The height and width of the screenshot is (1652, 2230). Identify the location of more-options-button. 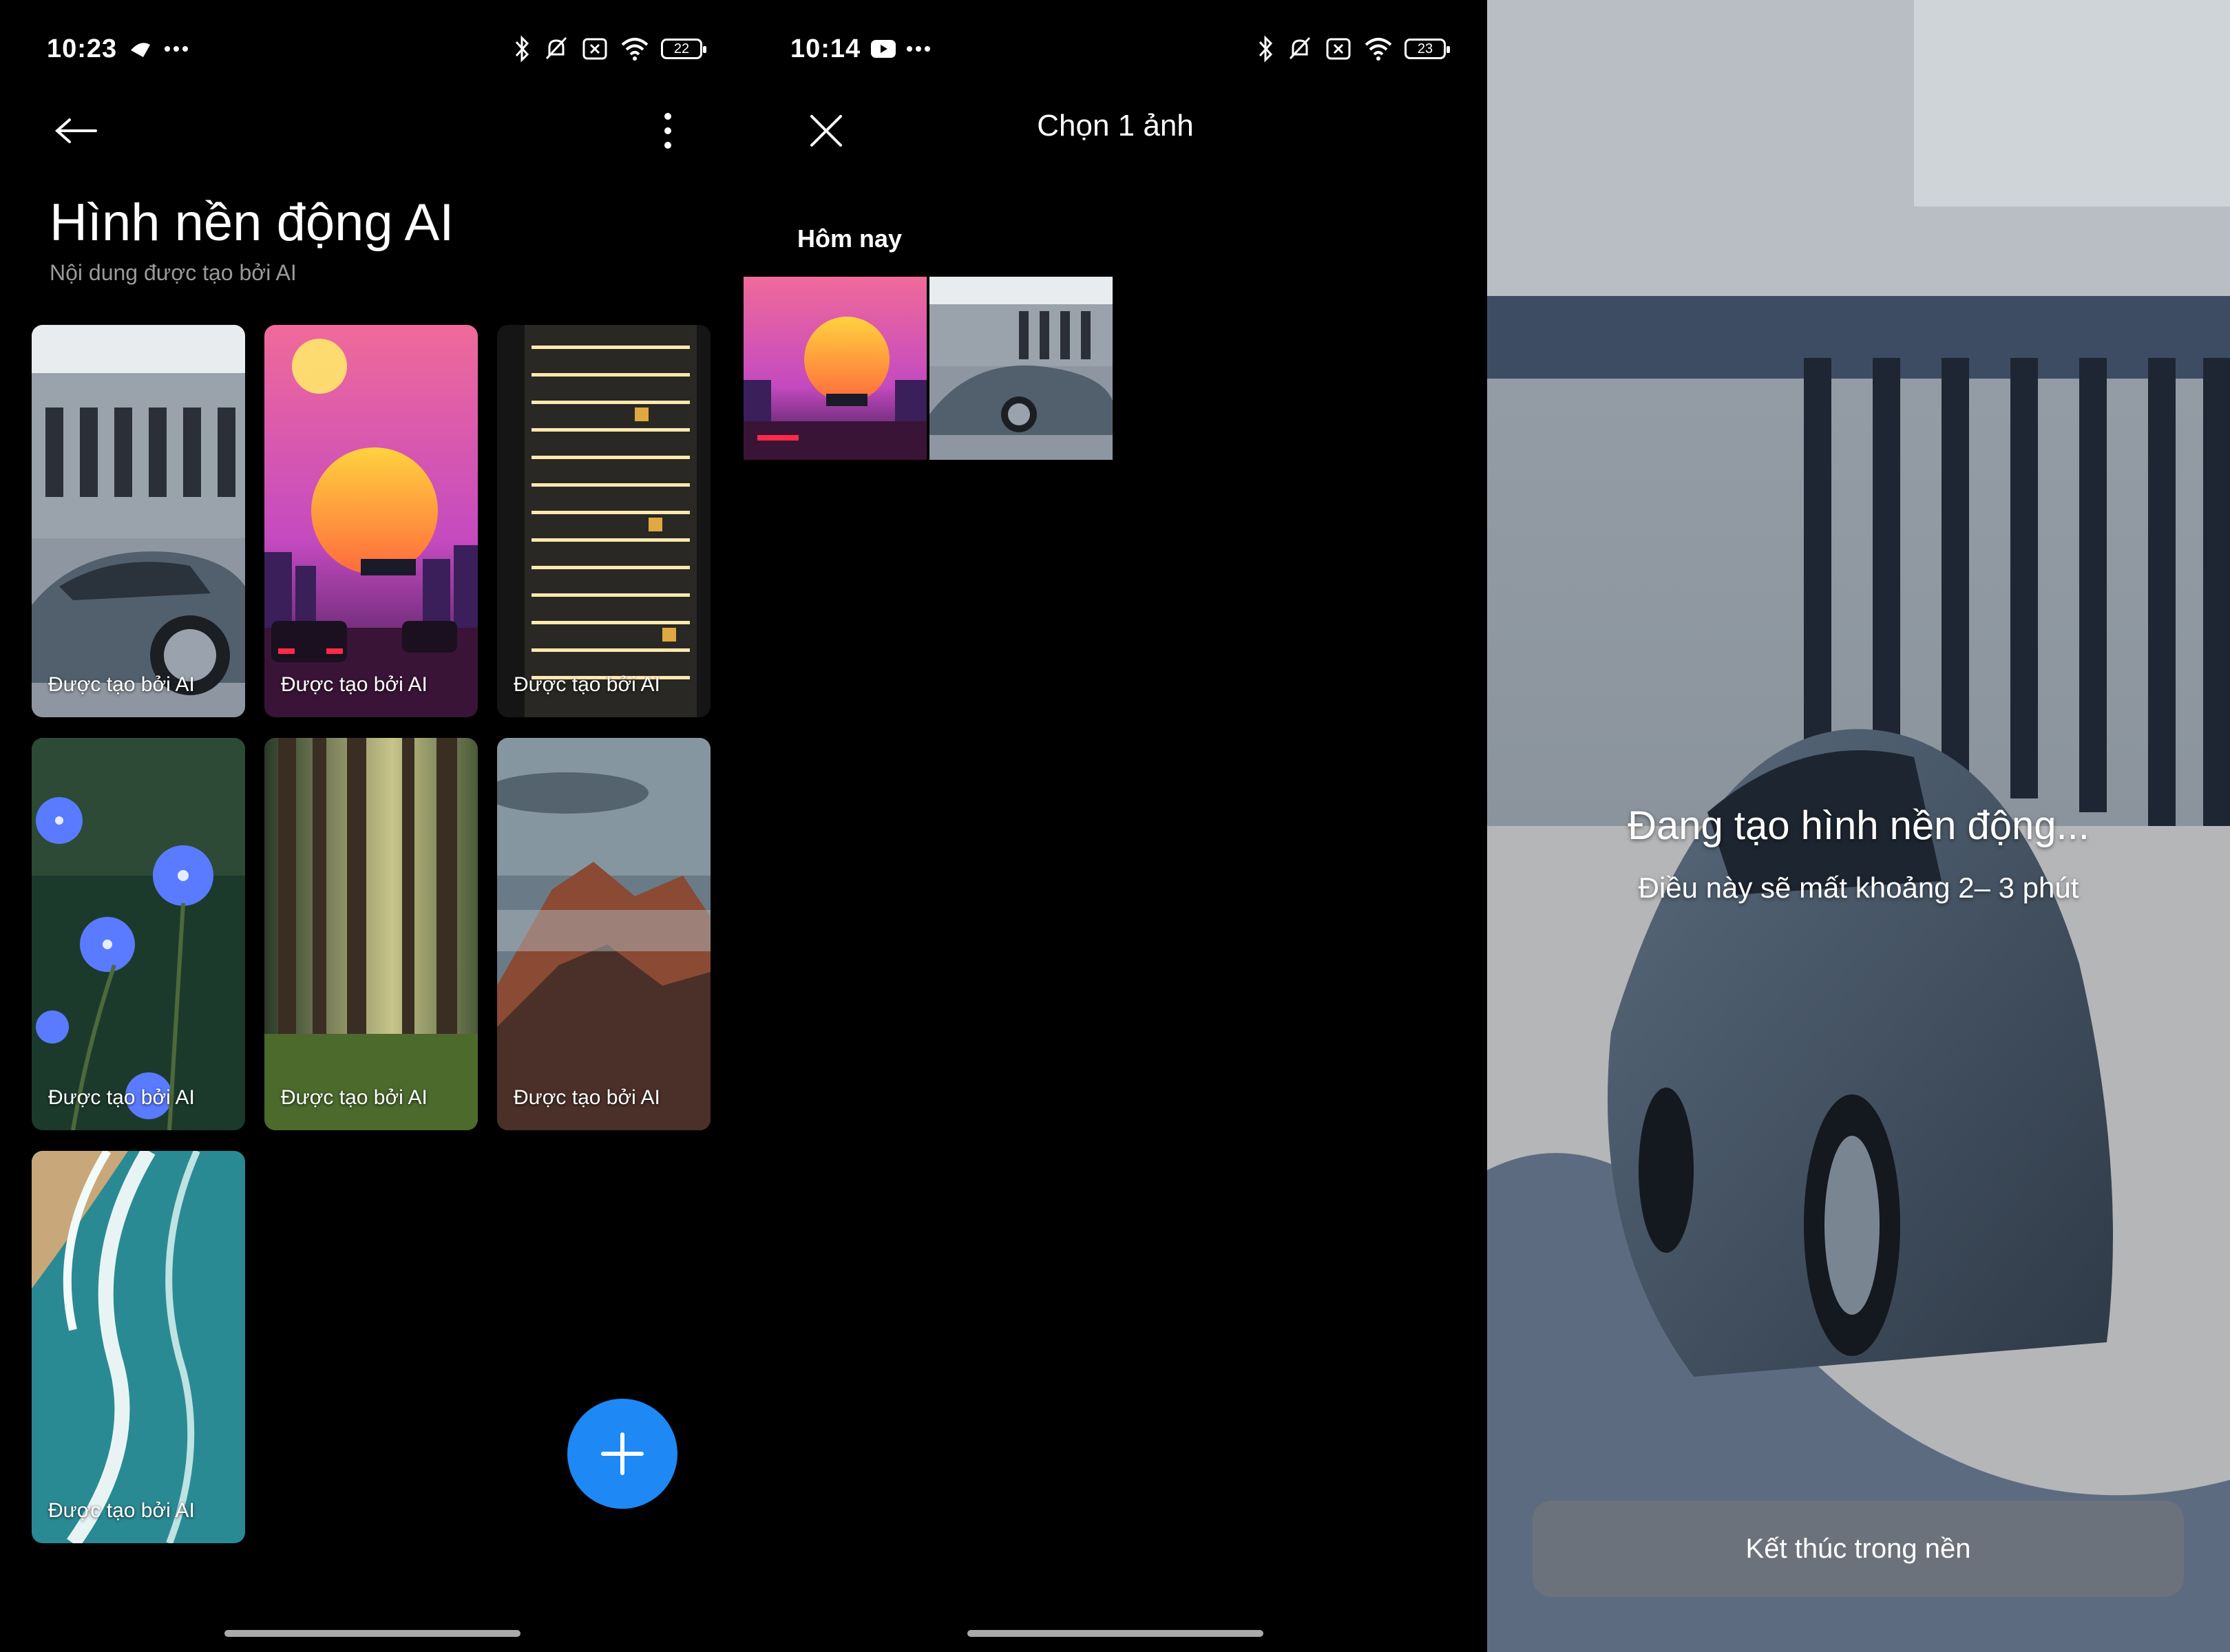
(667, 130).